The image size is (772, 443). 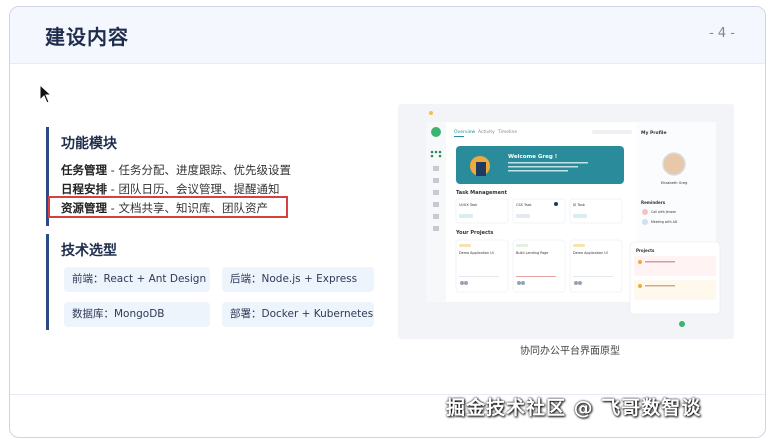 I want to click on feature-name: 日程安排, so click(x=84, y=189).